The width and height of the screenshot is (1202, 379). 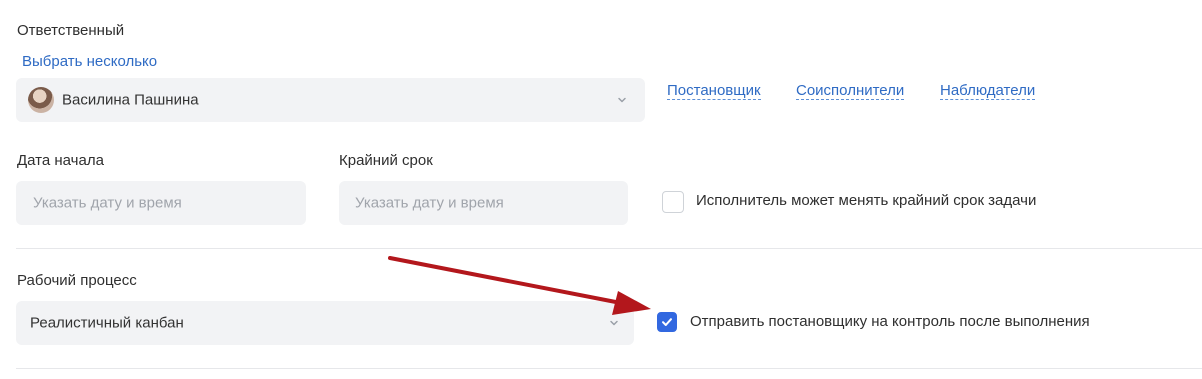 I want to click on deadline-input: Указать дату и время, so click(x=483, y=203).